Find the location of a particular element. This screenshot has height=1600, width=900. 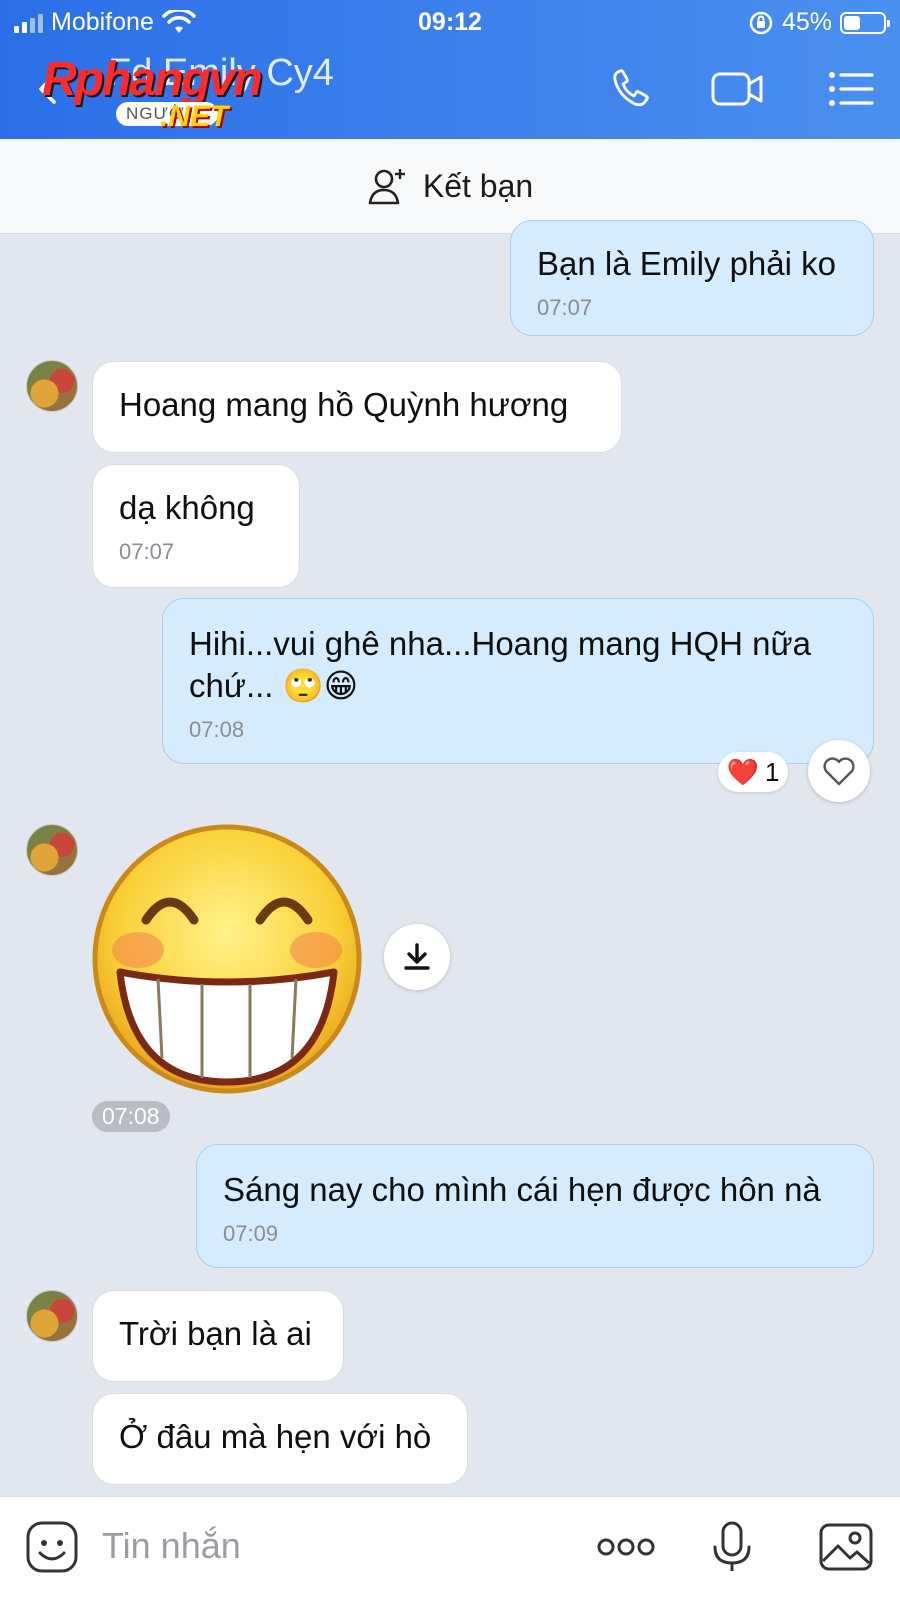

message-bubble-incoming: Trời bạn là ai is located at coordinates (218, 1336).